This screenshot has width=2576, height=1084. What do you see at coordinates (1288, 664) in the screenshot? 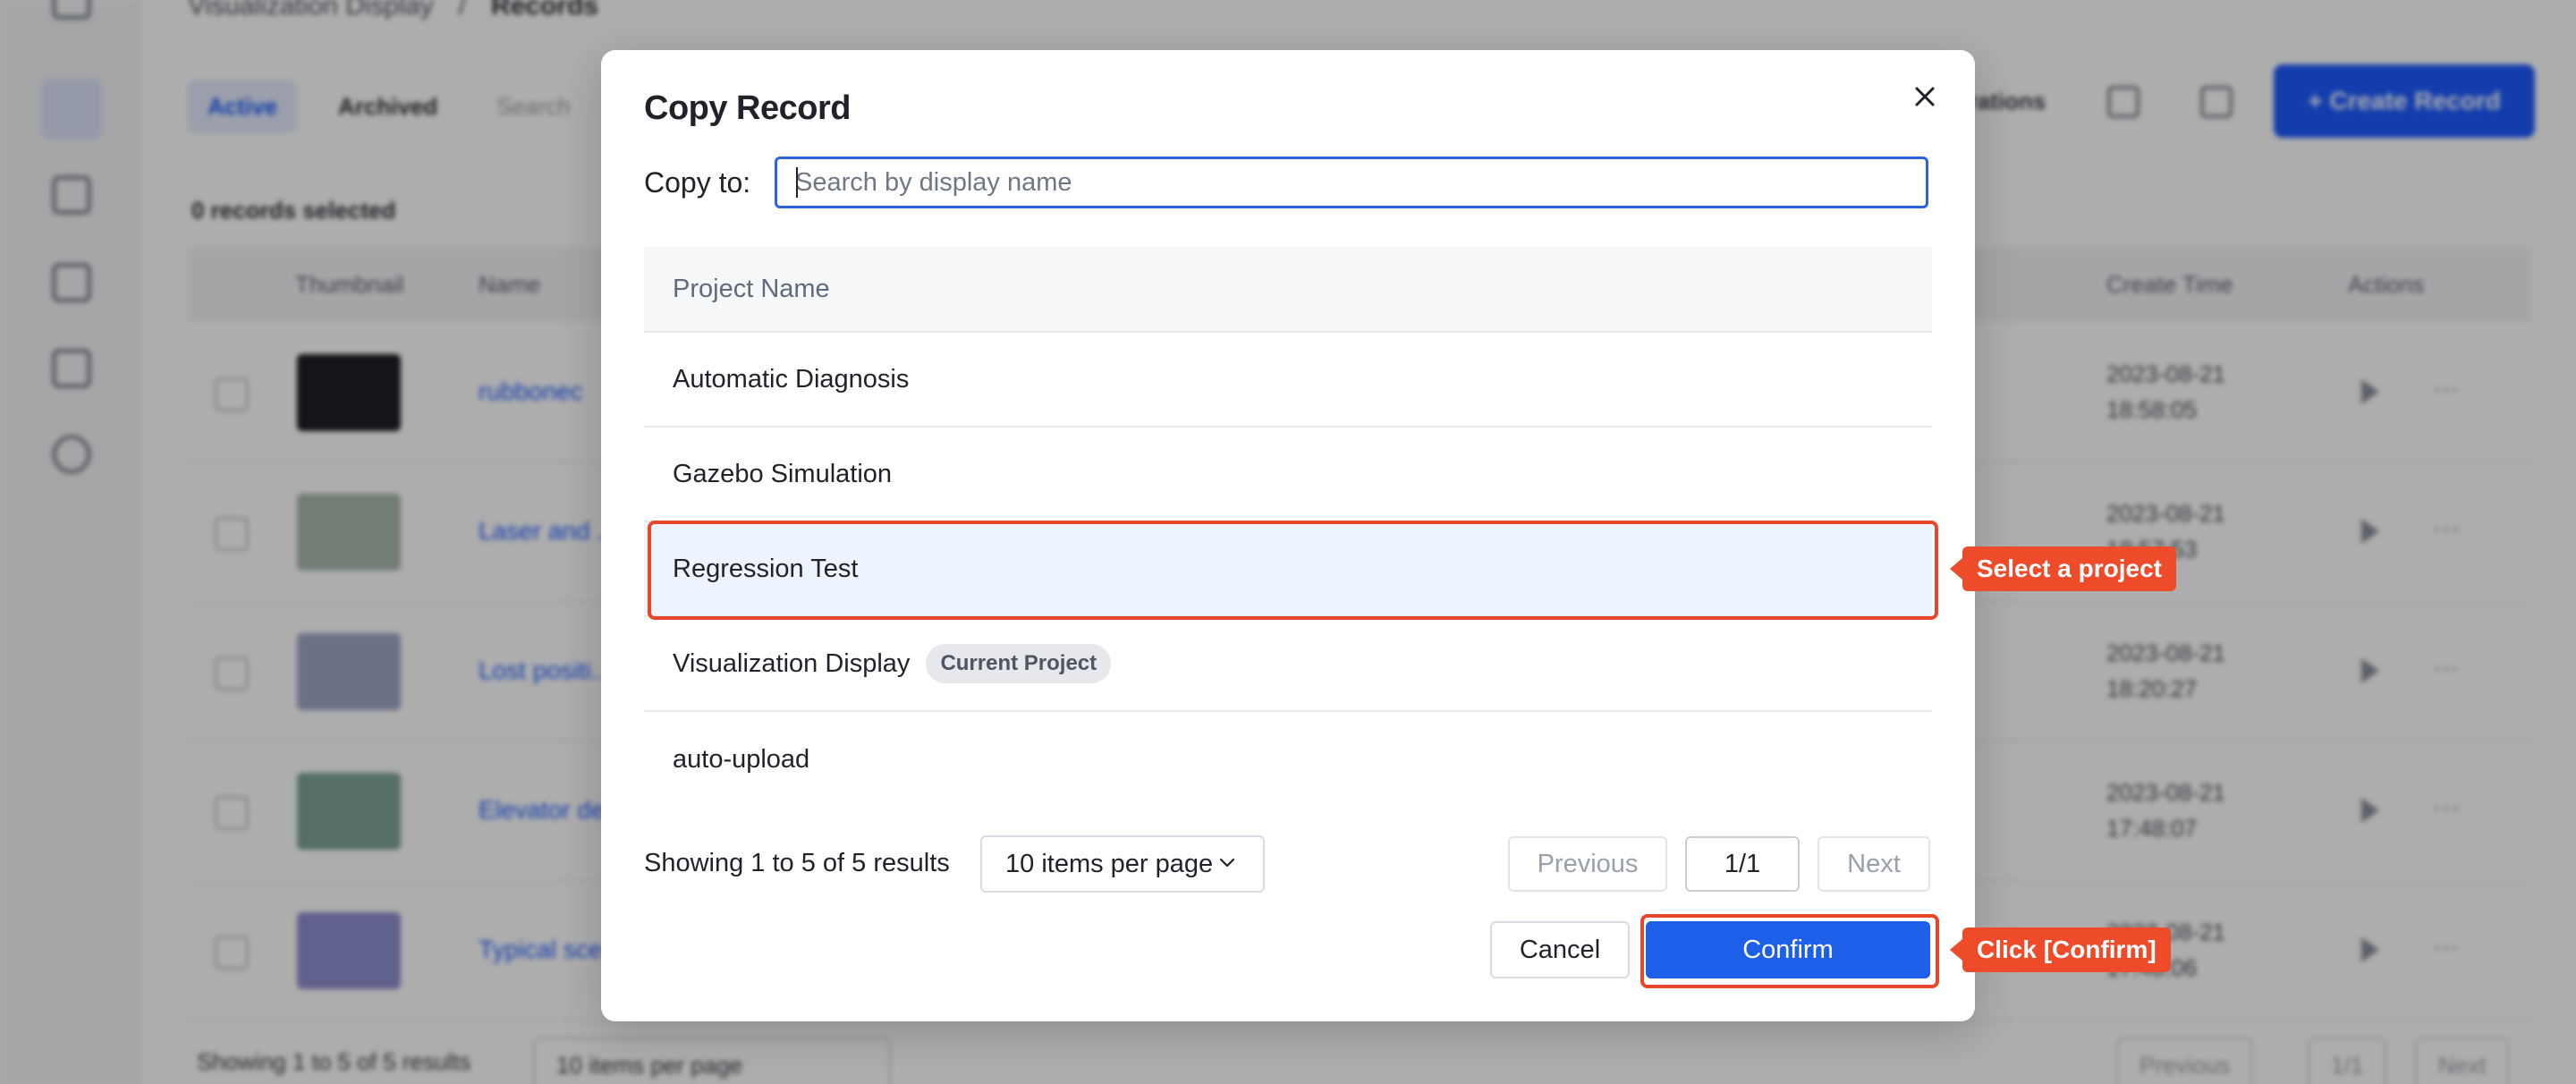
I see `project-row-visualization-display: Visualization Display Current Project` at bounding box center [1288, 664].